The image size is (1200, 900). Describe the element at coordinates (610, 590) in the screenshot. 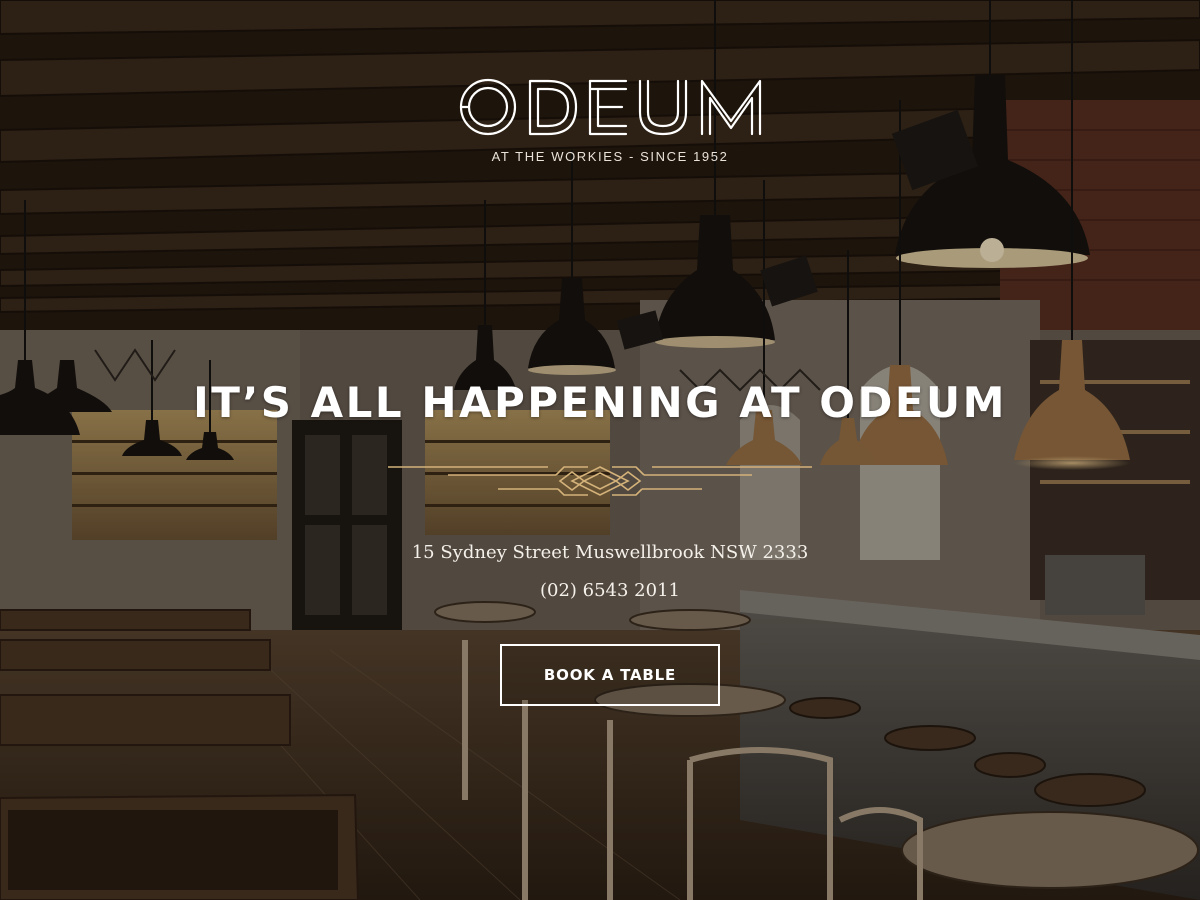

I see `venue-phone: (02) 6543 2011` at that location.